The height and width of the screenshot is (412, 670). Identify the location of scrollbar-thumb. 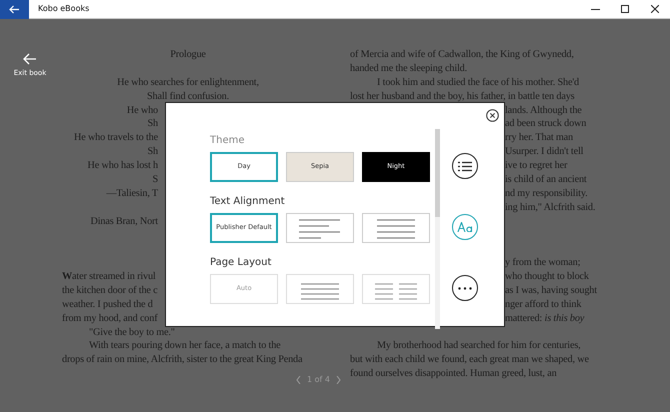
(437, 173).